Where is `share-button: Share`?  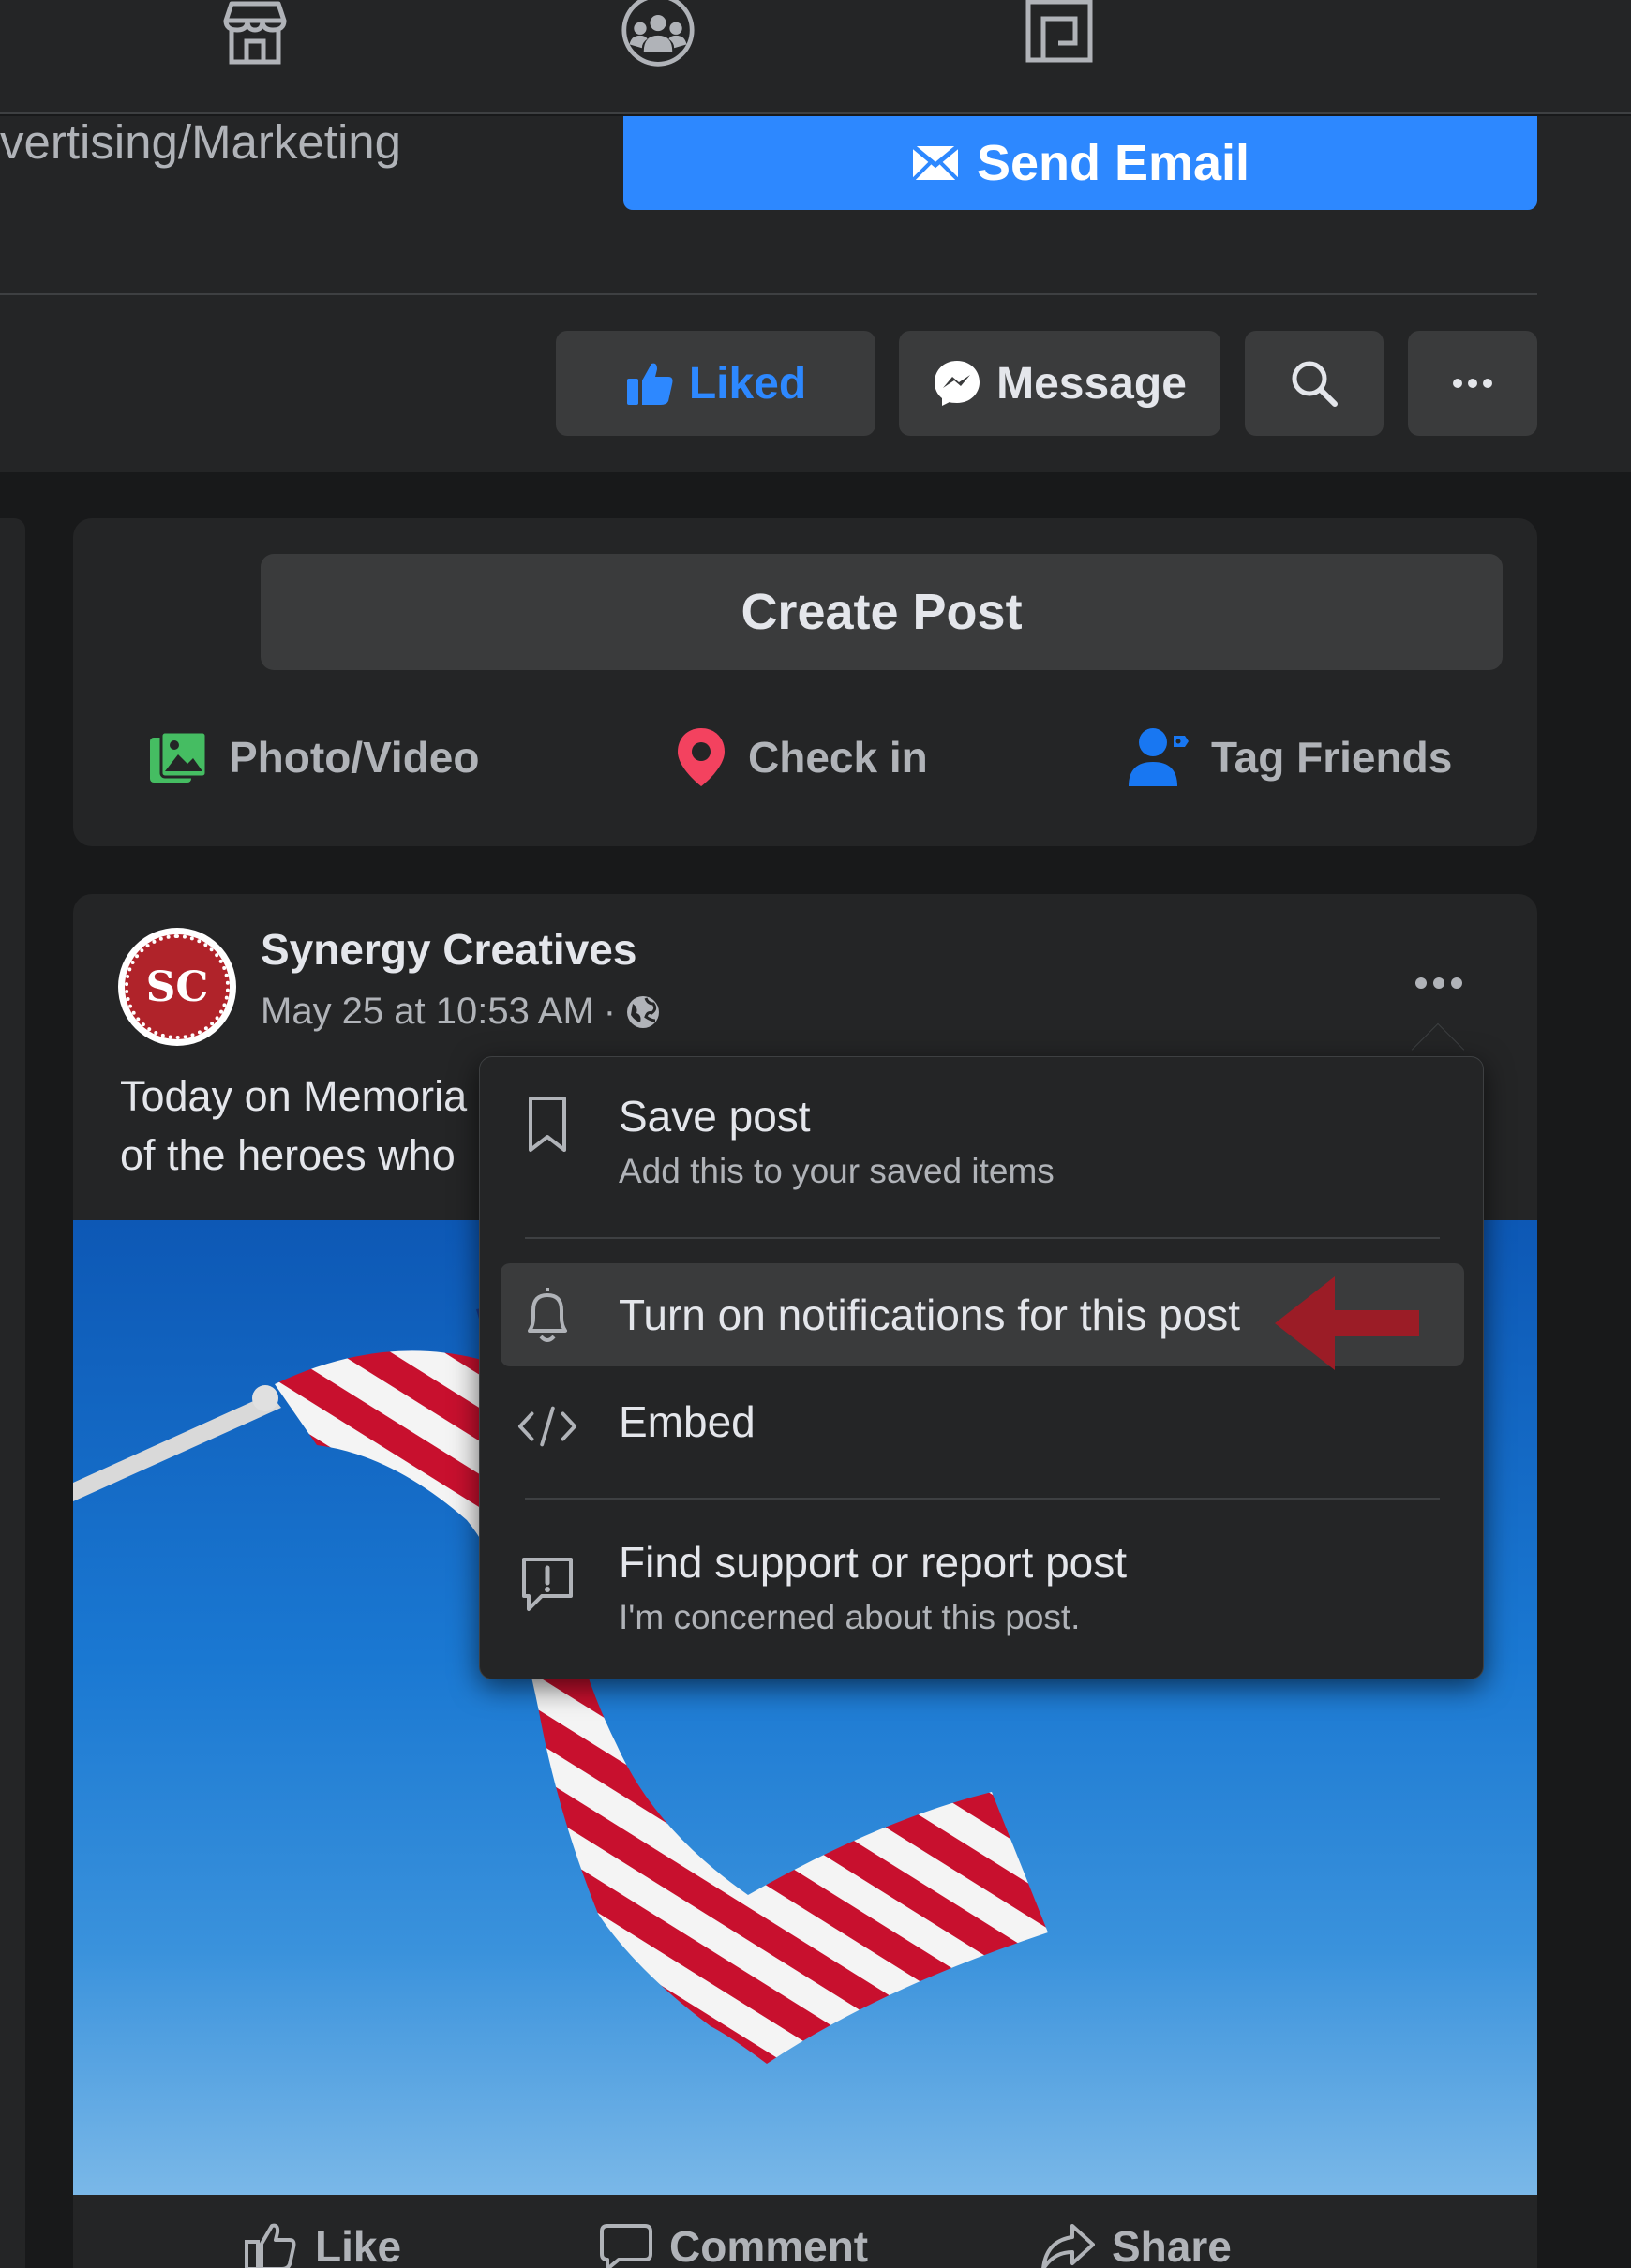 share-button: Share is located at coordinates (1136, 2241).